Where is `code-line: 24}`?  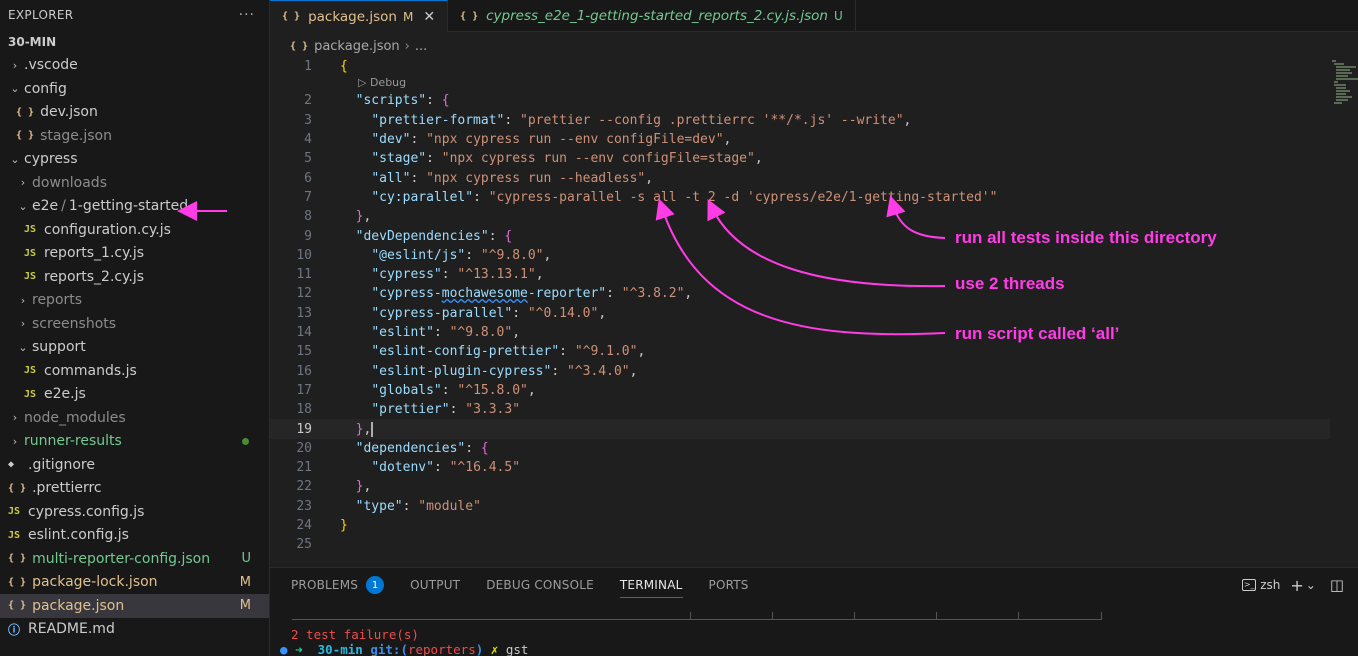
code-line: 24} is located at coordinates (800, 525).